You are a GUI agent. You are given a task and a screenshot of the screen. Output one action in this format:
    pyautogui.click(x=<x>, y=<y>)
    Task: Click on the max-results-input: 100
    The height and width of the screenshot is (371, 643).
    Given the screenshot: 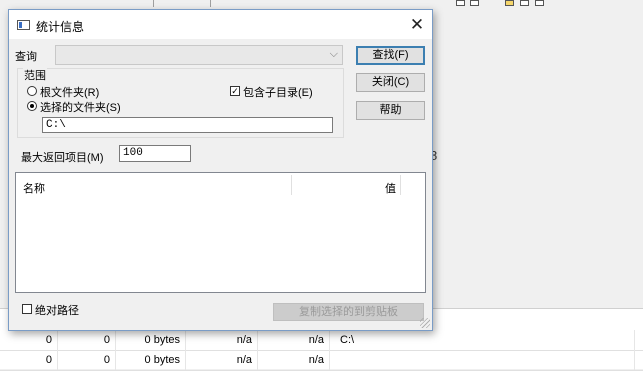 What is the action you would take?
    pyautogui.click(x=155, y=153)
    